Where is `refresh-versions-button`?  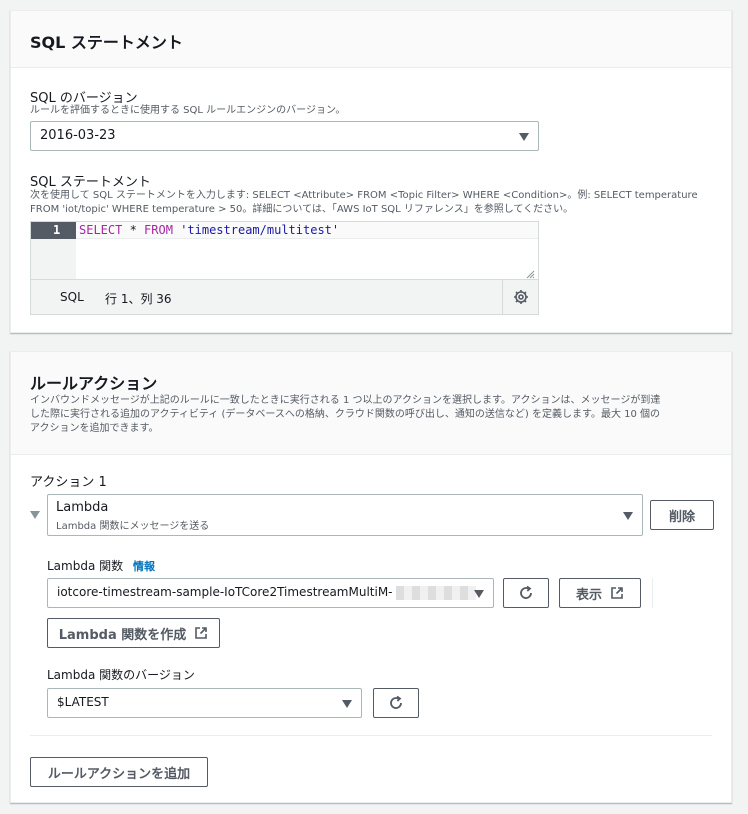
refresh-versions-button is located at coordinates (396, 703).